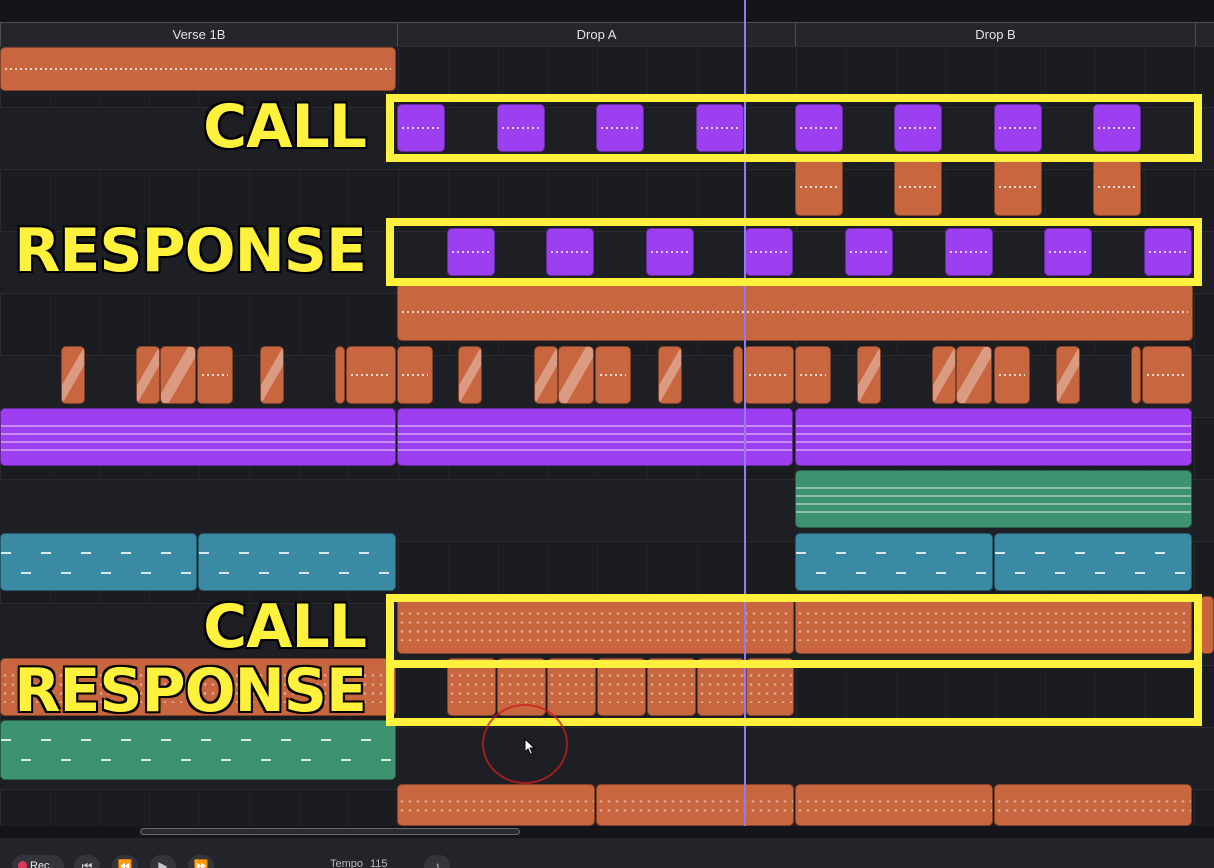 This screenshot has height=868, width=1214. I want to click on response-highlight-box, so click(794, 252).